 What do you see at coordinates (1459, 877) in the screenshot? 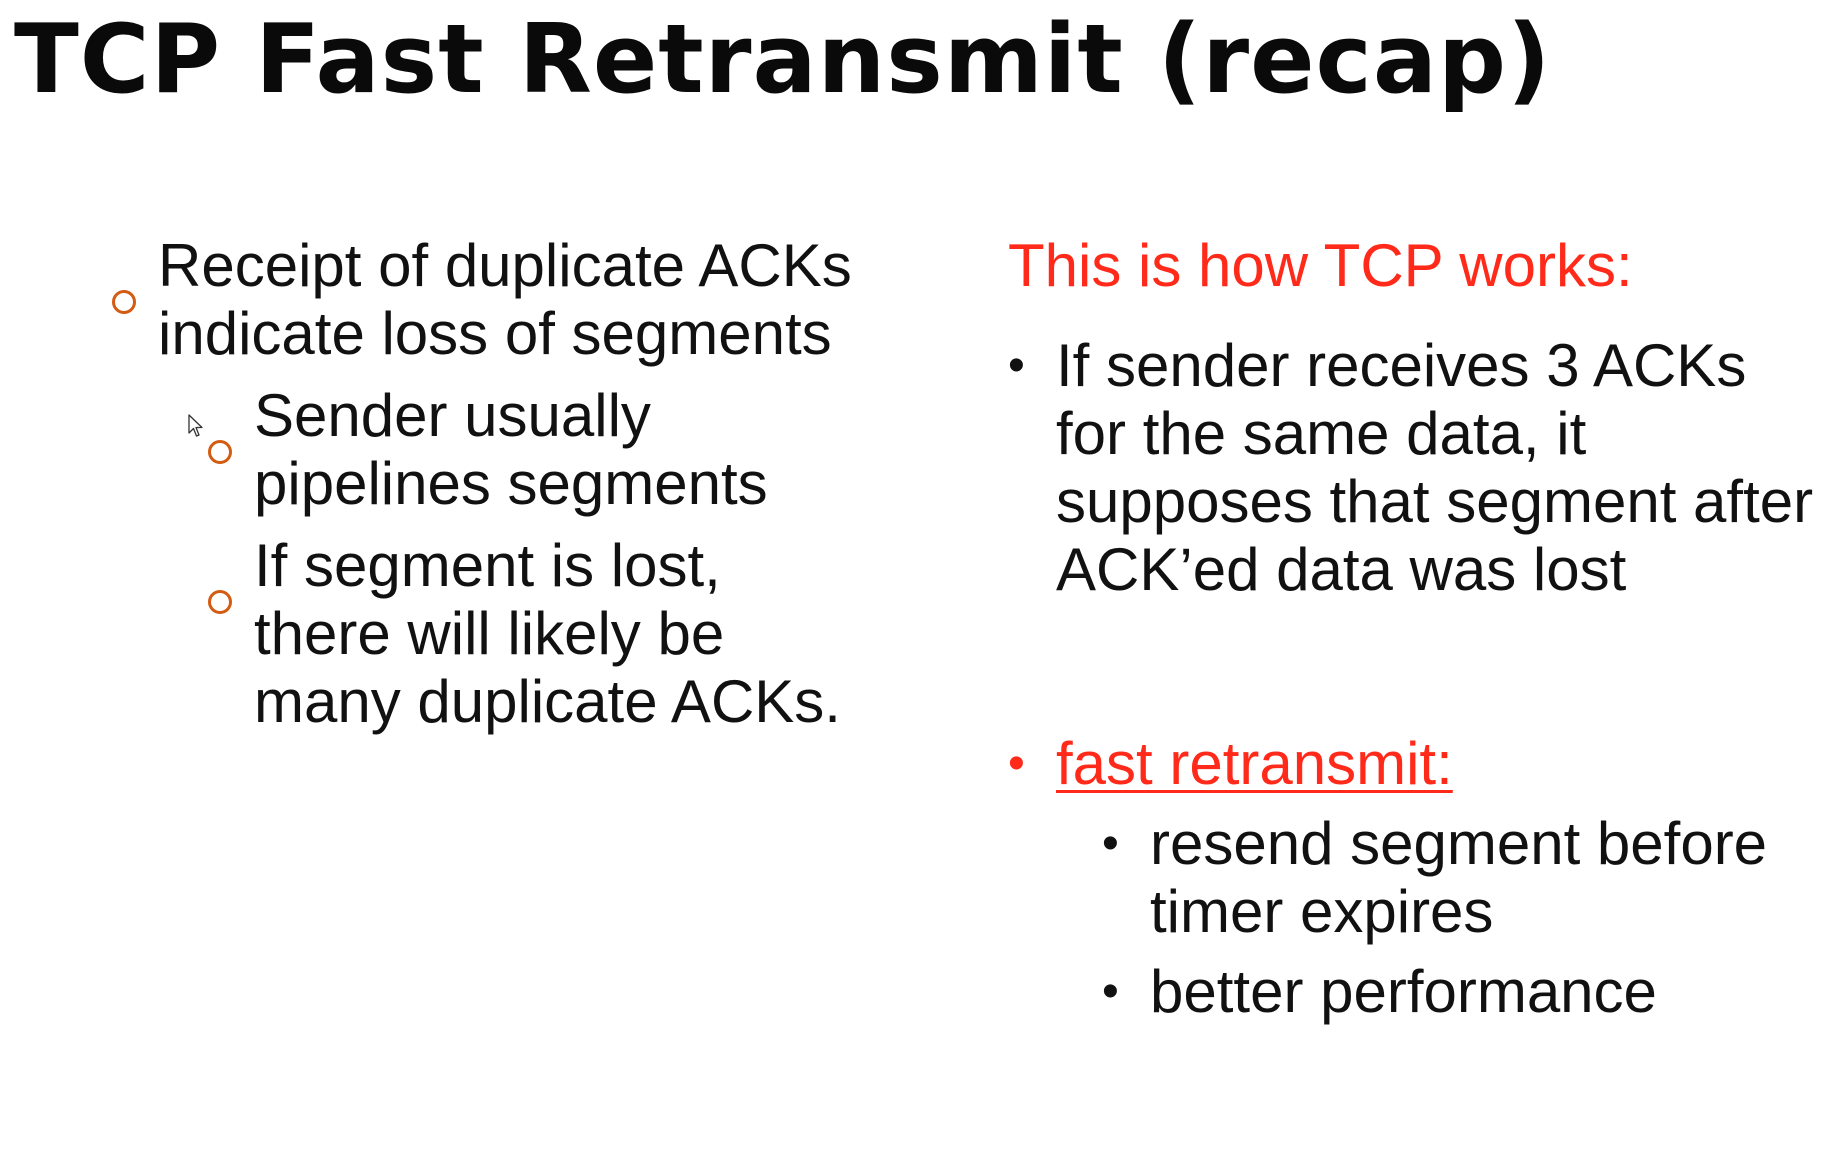
I see `right-subbullet-resend-text: resend segment before timer expires` at bounding box center [1459, 877].